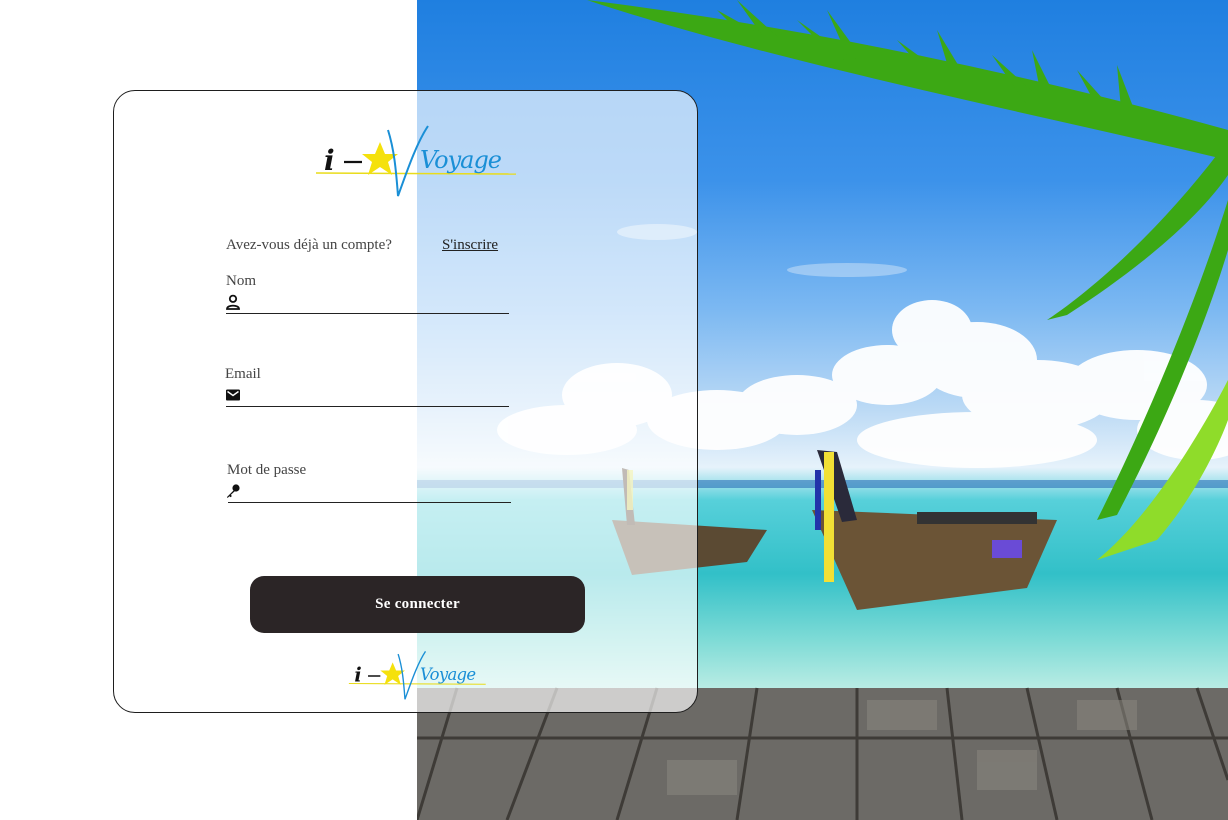 The width and height of the screenshot is (1228, 820). I want to click on email-label: Email, so click(243, 374).